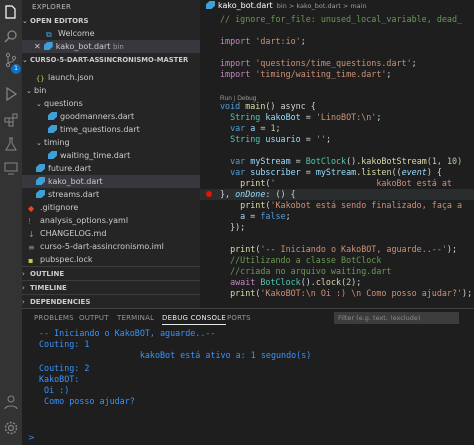 The height and width of the screenshot is (445, 474). Describe the element at coordinates (31, 234) in the screenshot. I see `markdown-icon: ↓` at that location.